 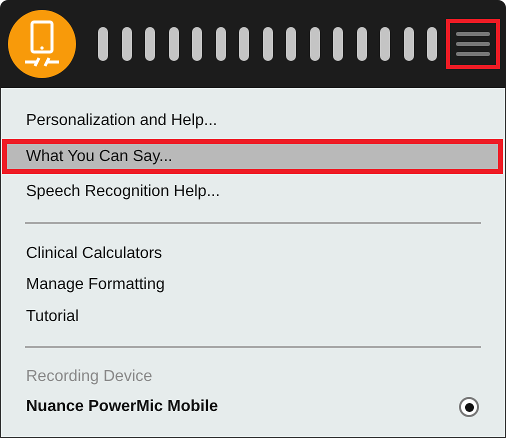 What do you see at coordinates (89, 377) in the screenshot?
I see `section-heading: Recording Device` at bounding box center [89, 377].